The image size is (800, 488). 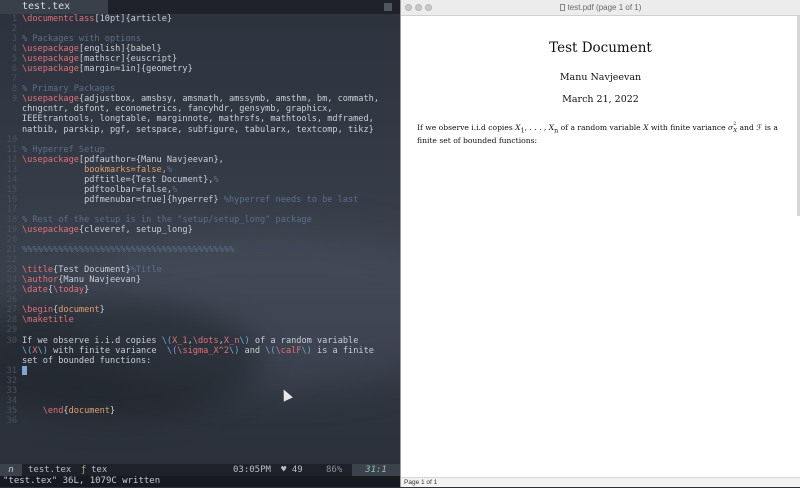 I want to click on code-line: 8 % Primary Packages, so click(x=200, y=89).